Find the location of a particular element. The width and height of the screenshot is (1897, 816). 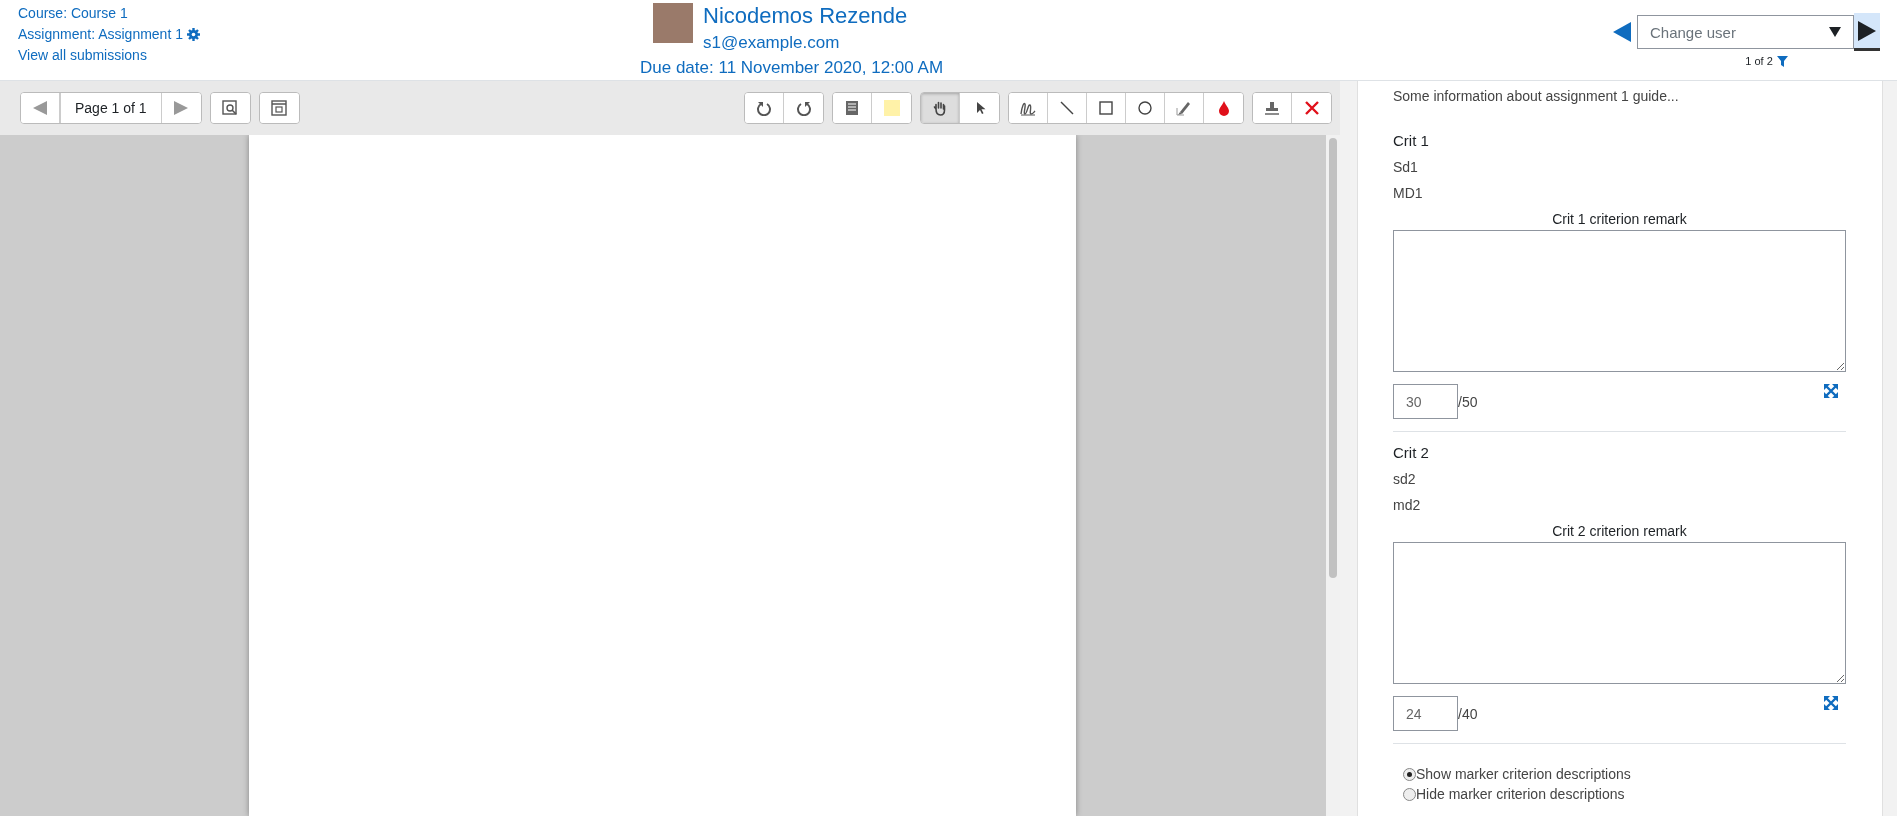

stamp-tool-button is located at coordinates (1272, 108).